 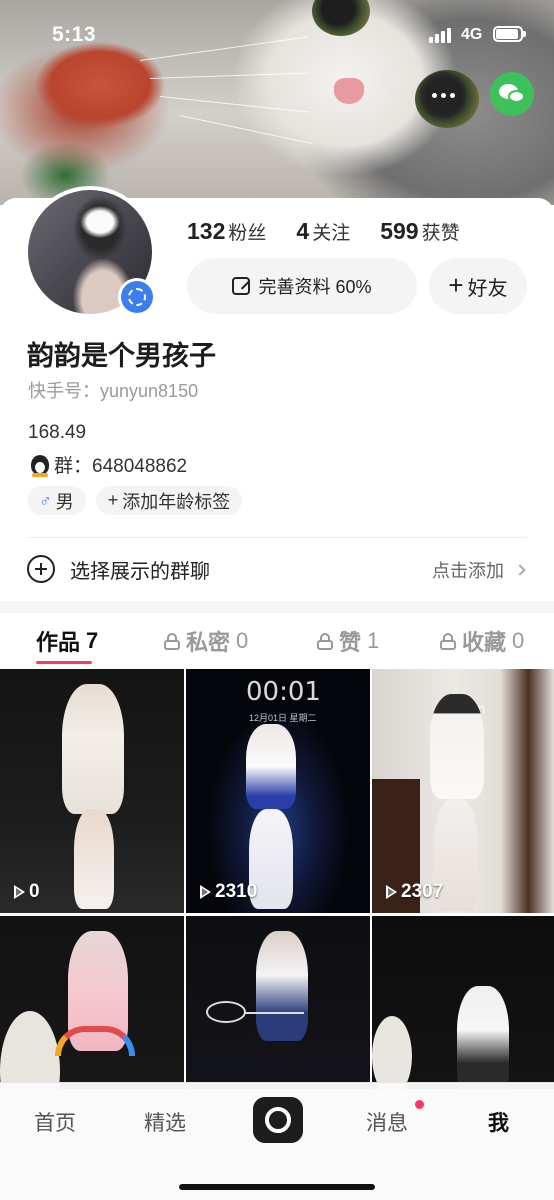 I want to click on tab-label: 私密, so click(x=208, y=642).